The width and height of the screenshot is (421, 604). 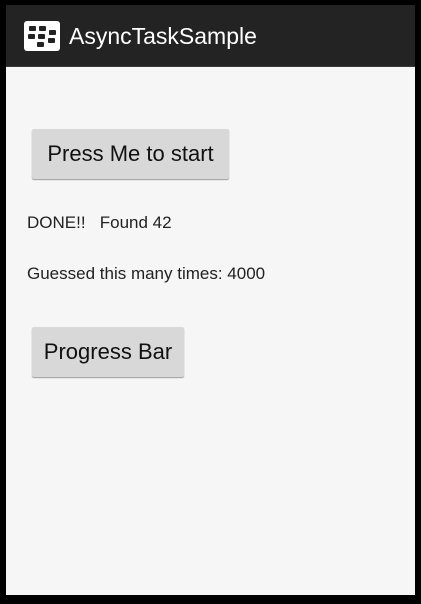 What do you see at coordinates (99, 222) in the screenshot?
I see `result-status-text: DONE!! Found 42` at bounding box center [99, 222].